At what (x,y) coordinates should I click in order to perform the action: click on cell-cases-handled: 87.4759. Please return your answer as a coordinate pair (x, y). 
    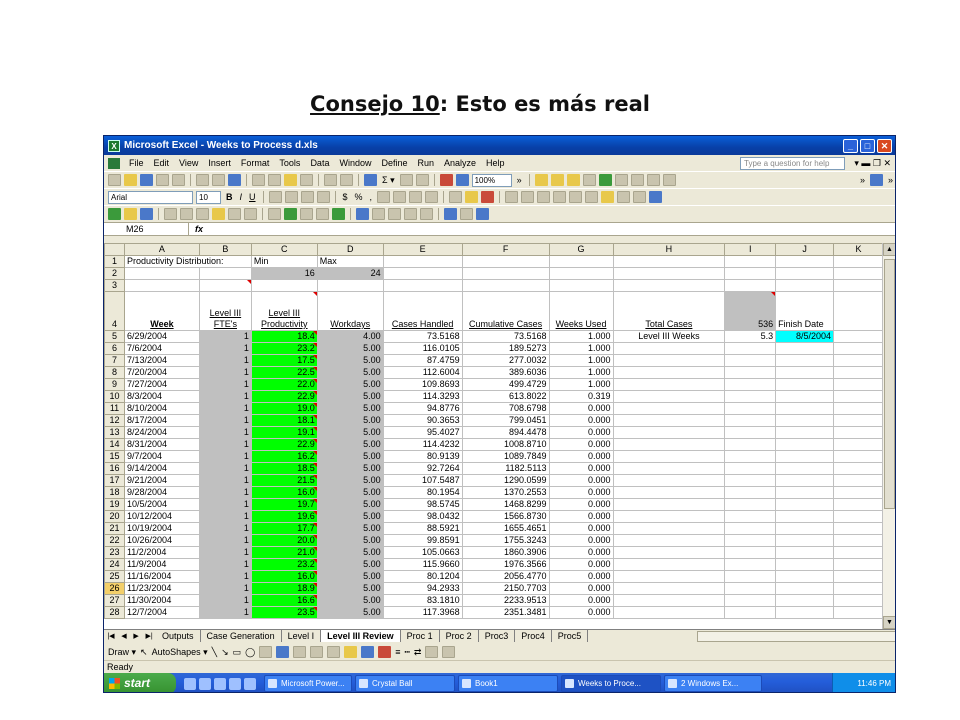
    Looking at the image, I should click on (422, 360).